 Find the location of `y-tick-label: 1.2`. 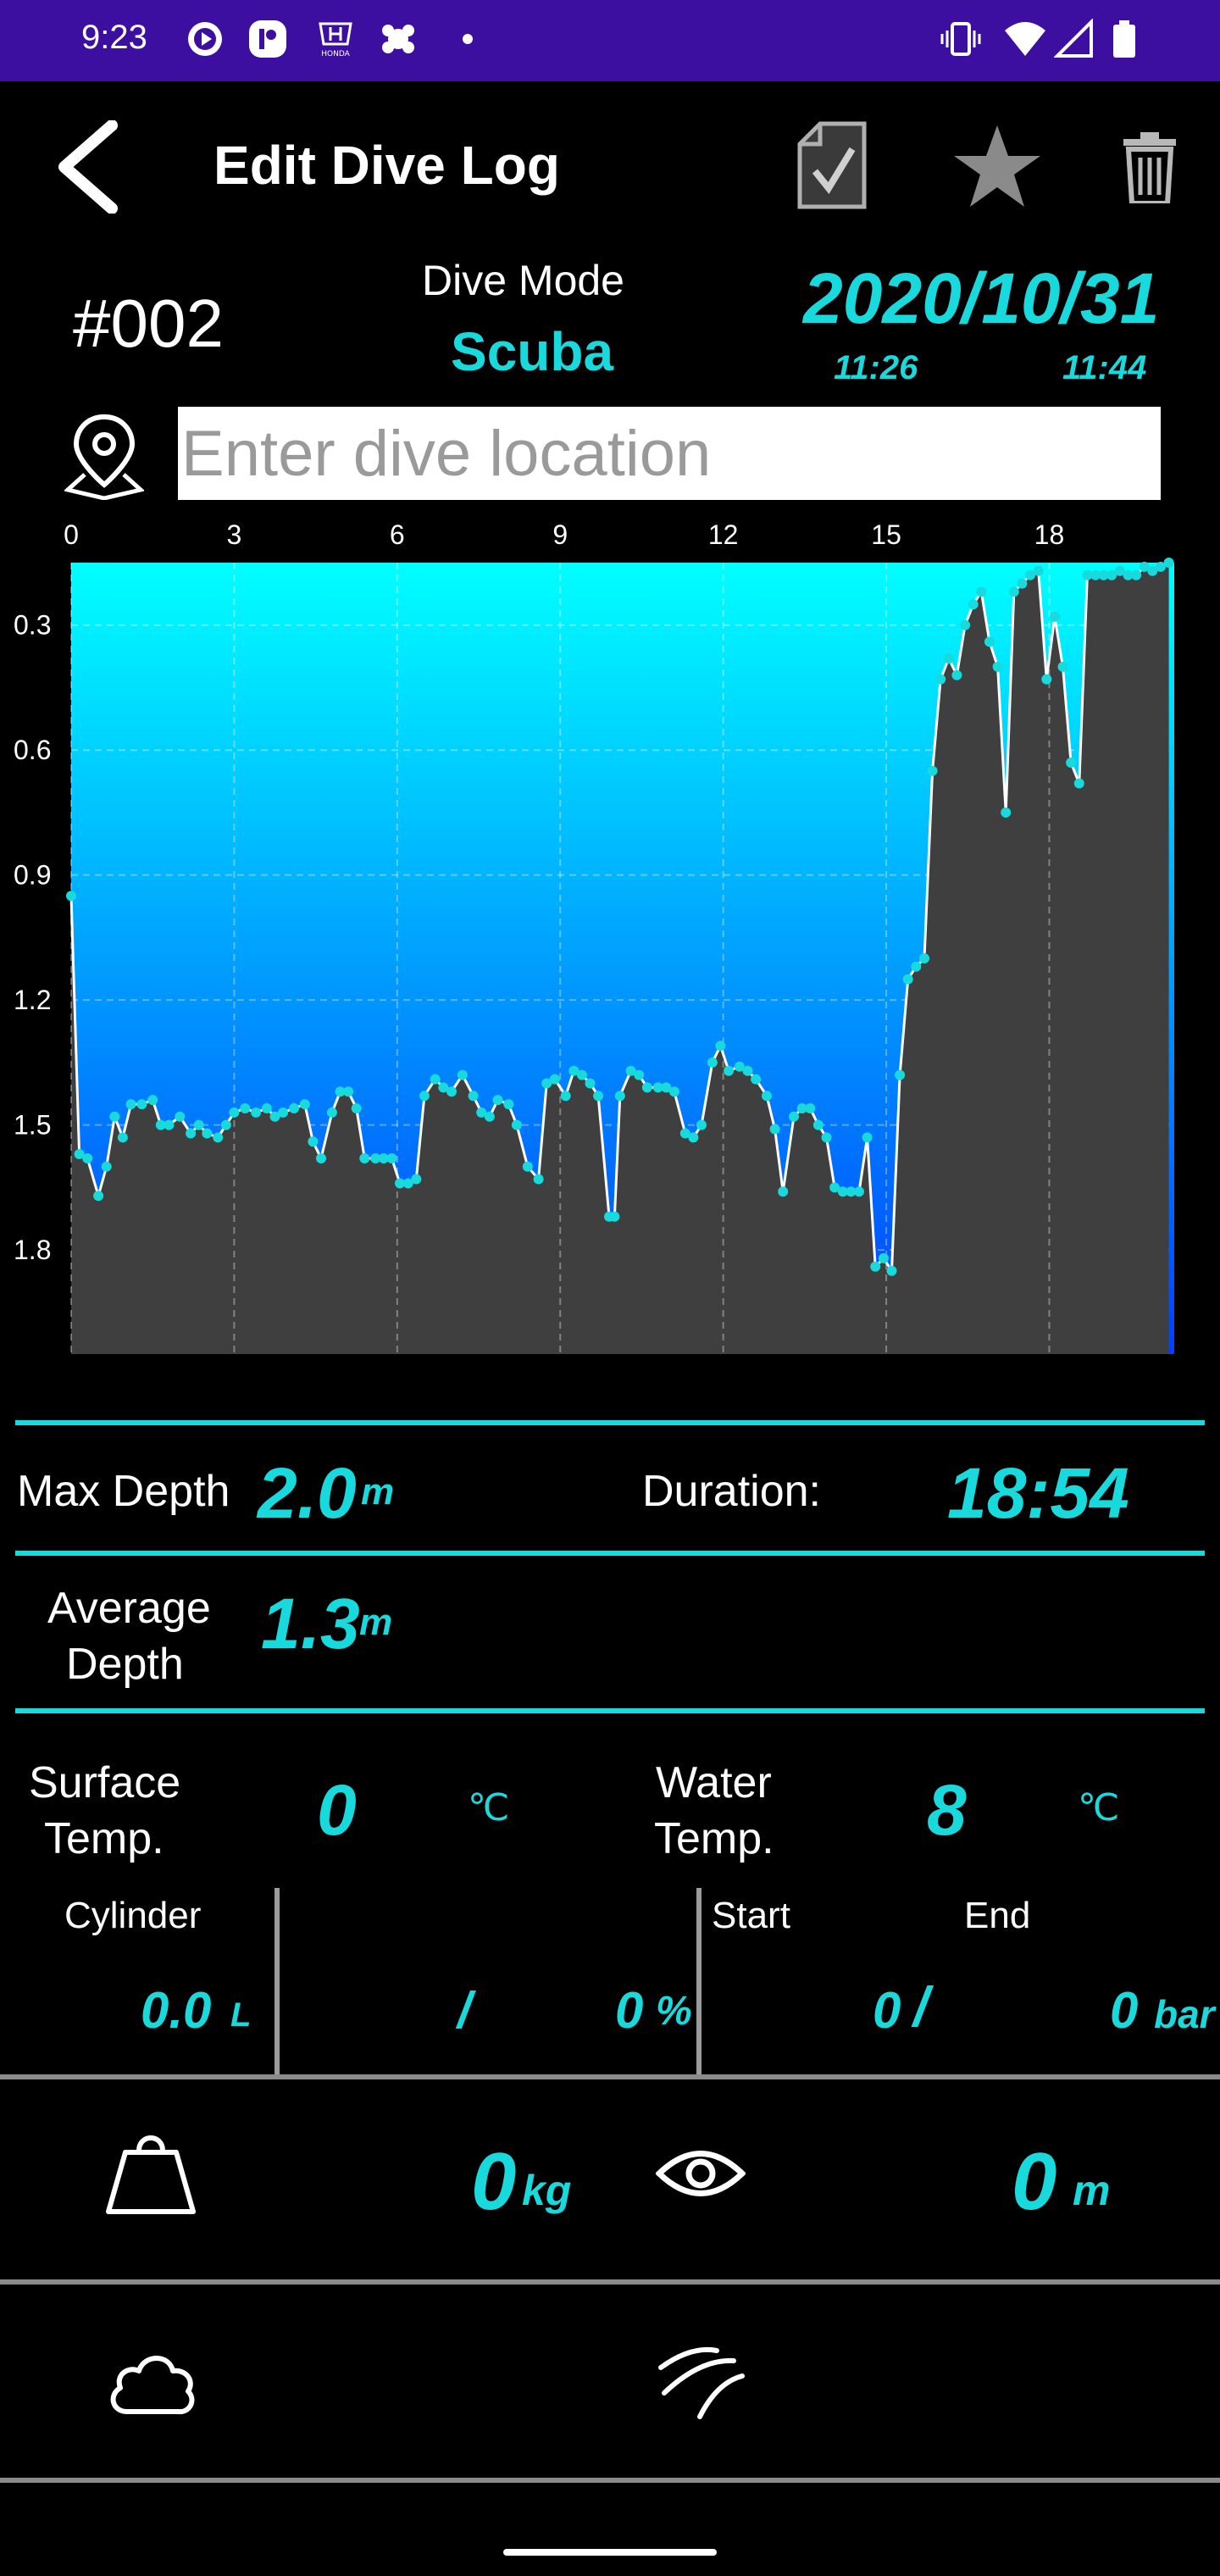

y-tick-label: 1.2 is located at coordinates (32, 1000).